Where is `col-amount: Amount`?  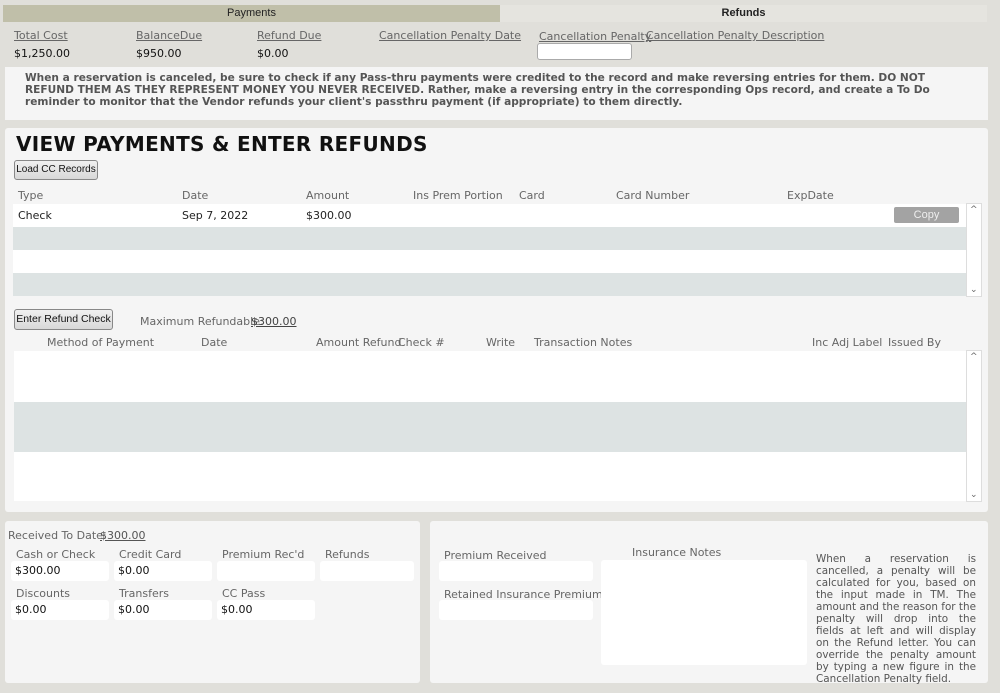
col-amount: Amount is located at coordinates (328, 195).